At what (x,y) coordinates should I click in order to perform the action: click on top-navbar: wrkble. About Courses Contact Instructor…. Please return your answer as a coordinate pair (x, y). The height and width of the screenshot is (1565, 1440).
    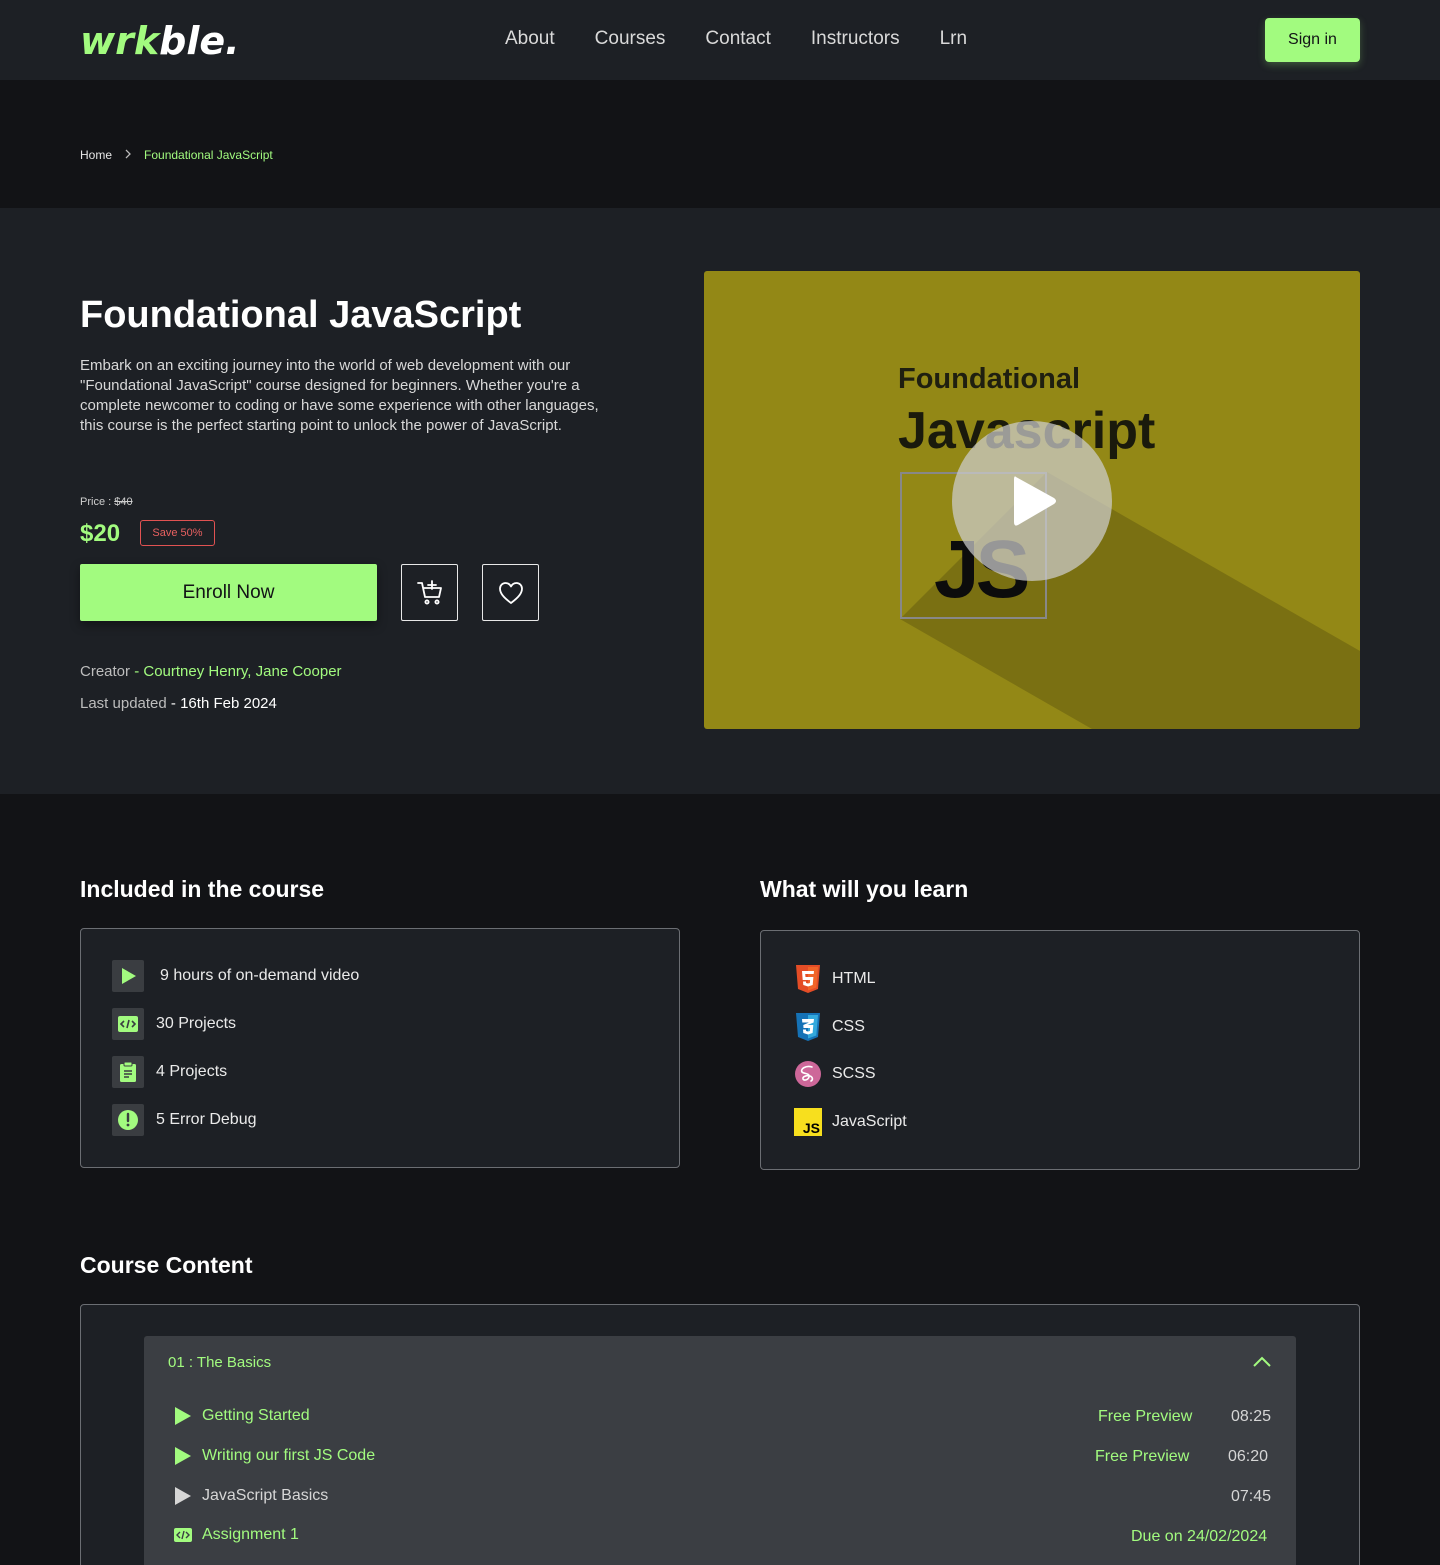
    Looking at the image, I should click on (720, 40).